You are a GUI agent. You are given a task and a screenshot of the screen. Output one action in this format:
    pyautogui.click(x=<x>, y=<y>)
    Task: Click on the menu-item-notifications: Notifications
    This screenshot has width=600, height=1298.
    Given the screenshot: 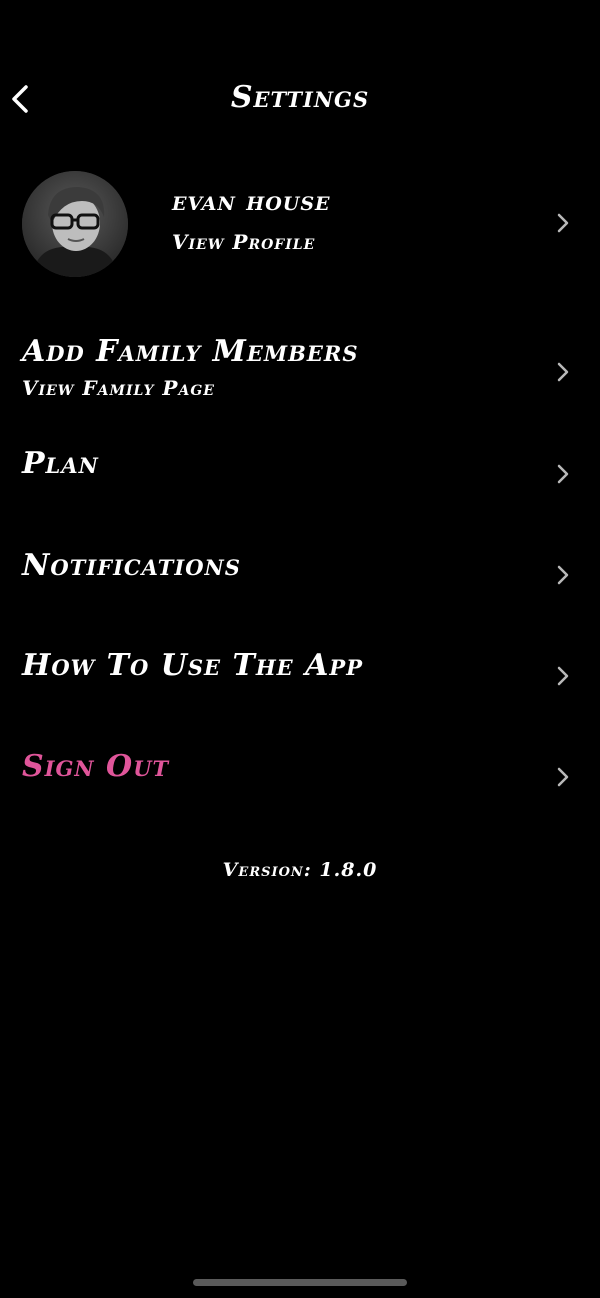 What is the action you would take?
    pyautogui.click(x=300, y=578)
    